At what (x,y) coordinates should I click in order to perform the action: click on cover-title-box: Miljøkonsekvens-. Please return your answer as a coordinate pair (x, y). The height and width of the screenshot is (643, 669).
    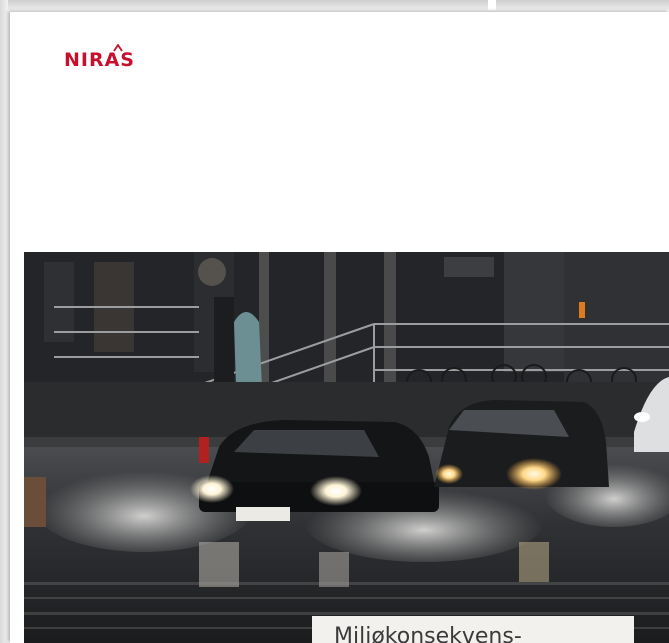
    Looking at the image, I should click on (473, 629).